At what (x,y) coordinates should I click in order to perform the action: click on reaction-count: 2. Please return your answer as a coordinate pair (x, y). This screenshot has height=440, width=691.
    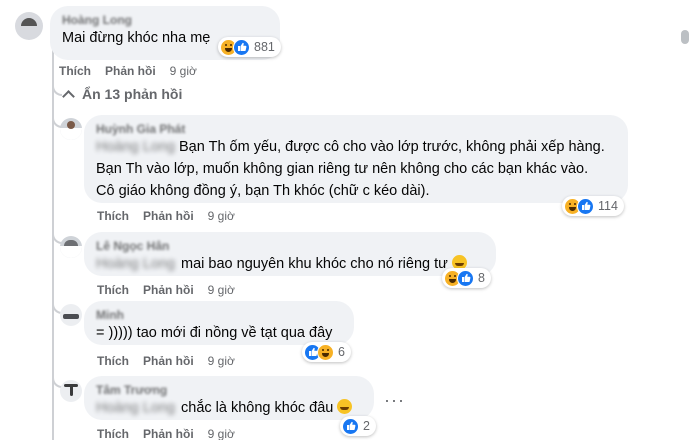
    Looking at the image, I should click on (366, 426).